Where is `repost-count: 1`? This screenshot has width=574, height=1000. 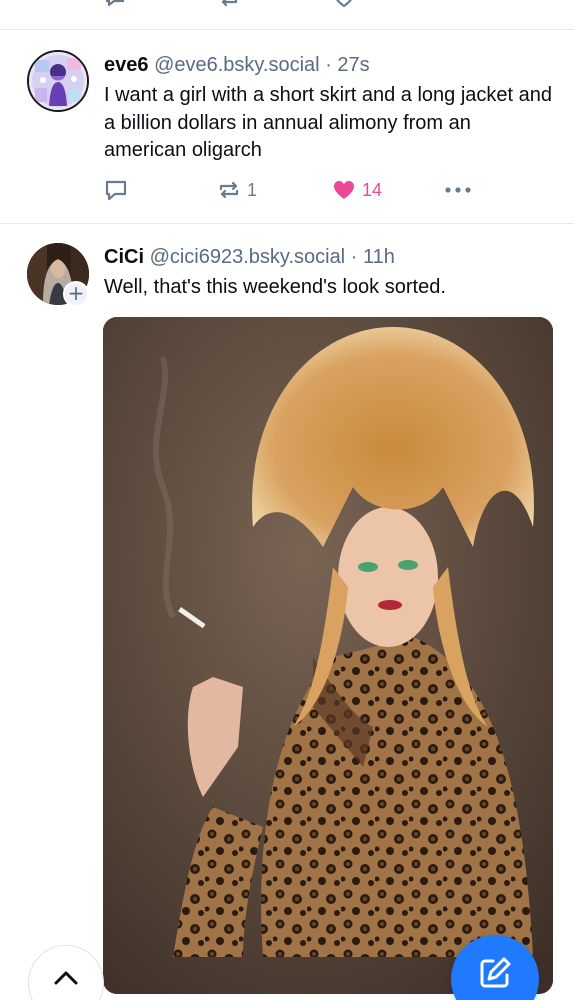
repost-count: 1 is located at coordinates (252, 189).